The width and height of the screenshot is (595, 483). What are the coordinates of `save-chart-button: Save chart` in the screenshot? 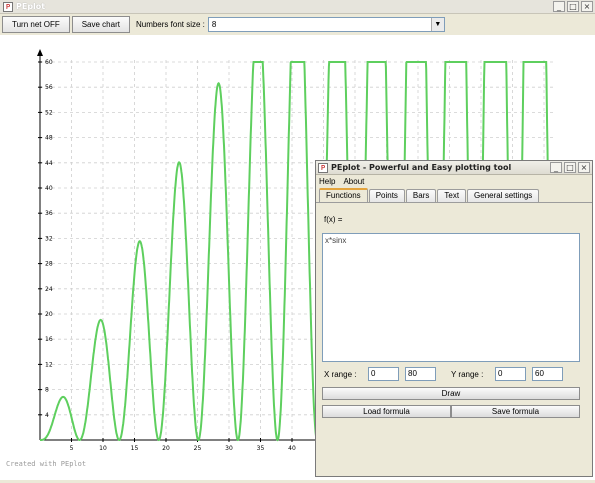 It's located at (100, 24).